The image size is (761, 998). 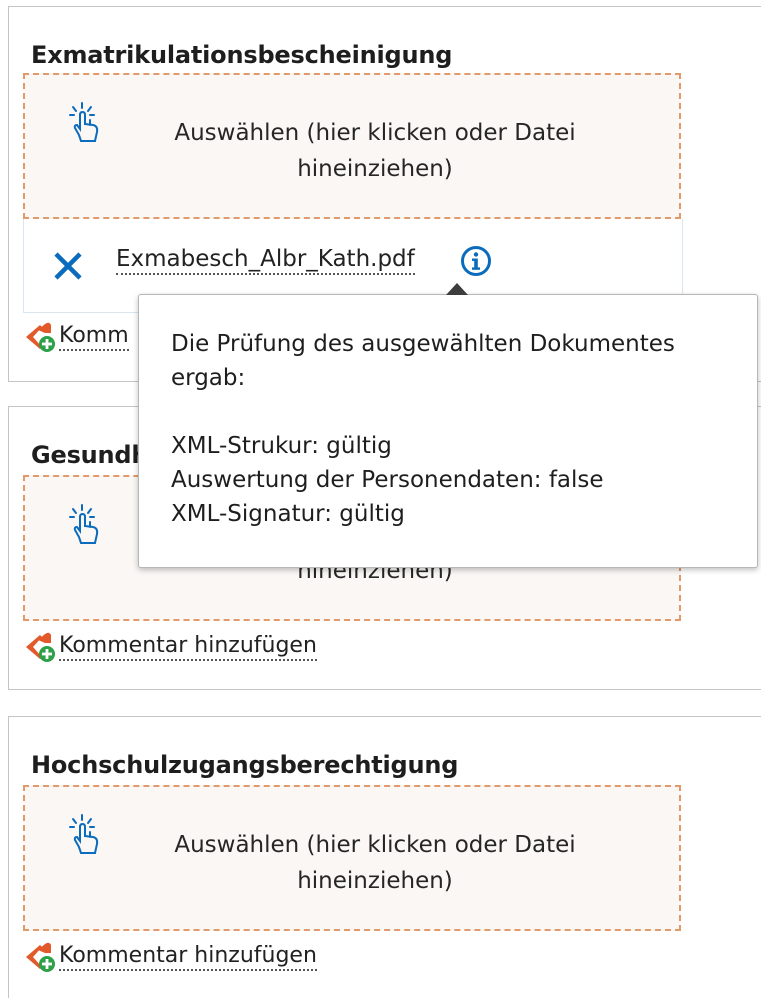 What do you see at coordinates (265, 260) in the screenshot?
I see `uploaded-file-link: Exmabesch_Albr_Kath.pdf` at bounding box center [265, 260].